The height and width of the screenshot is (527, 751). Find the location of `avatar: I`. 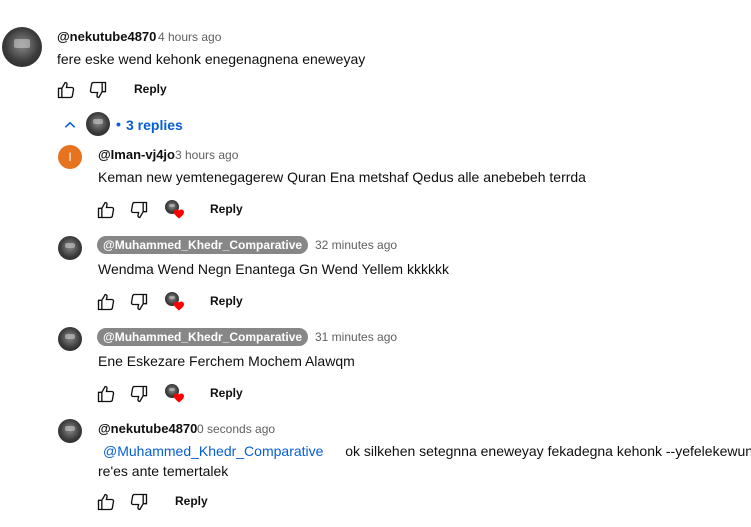

avatar: I is located at coordinates (70, 157).